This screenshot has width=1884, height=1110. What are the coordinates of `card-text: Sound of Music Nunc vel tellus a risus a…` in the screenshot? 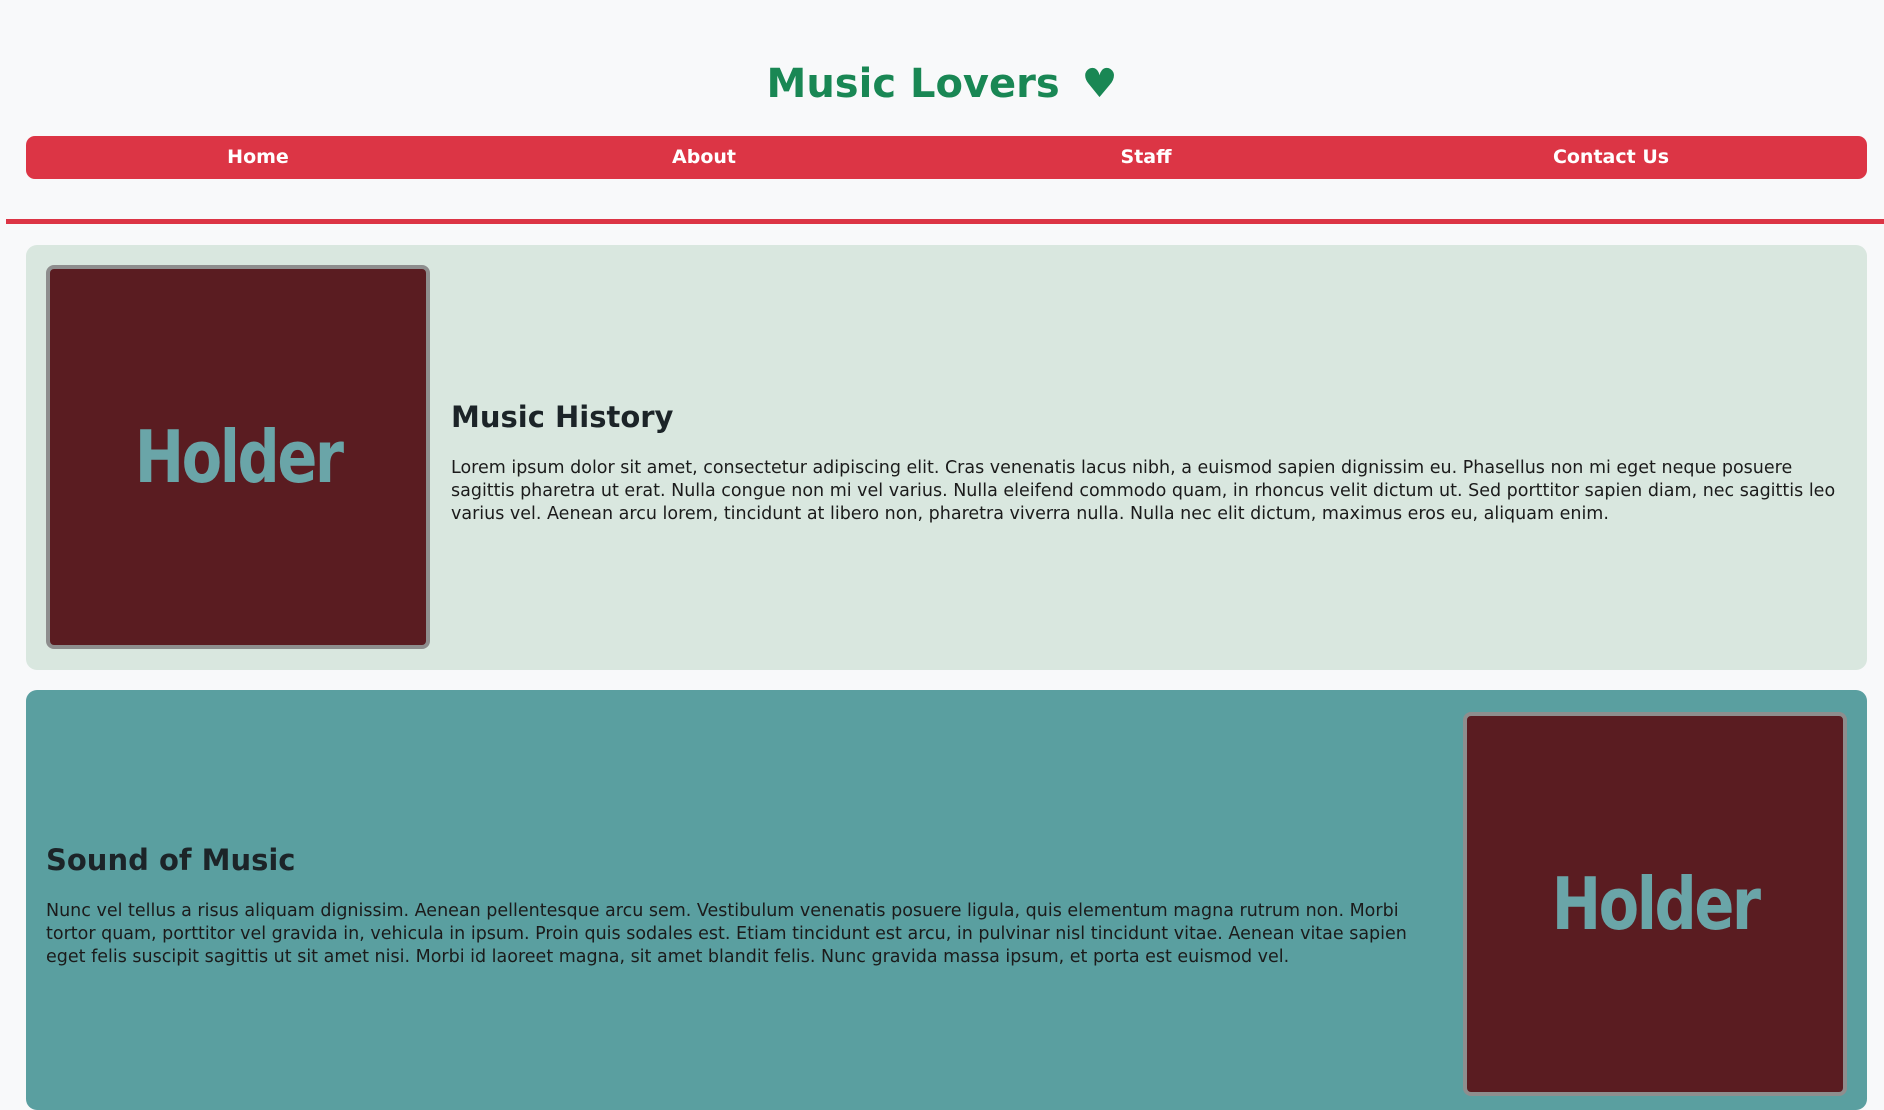 It's located at (746, 904).